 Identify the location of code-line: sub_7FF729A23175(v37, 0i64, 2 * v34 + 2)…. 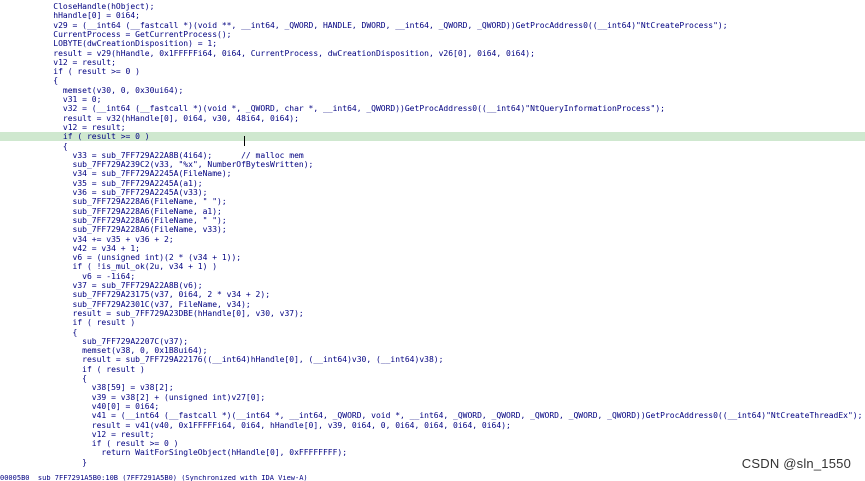
(432, 294).